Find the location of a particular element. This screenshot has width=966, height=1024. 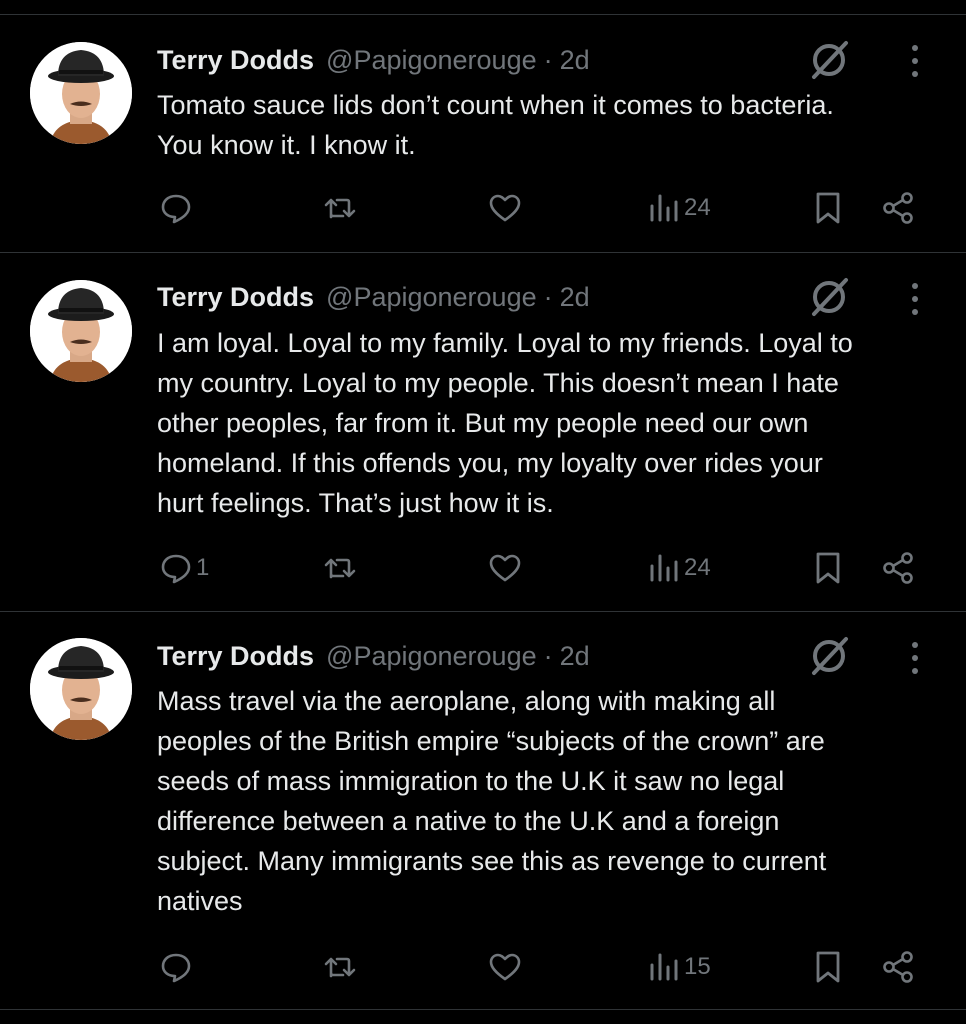

tweet-text-line: natives is located at coordinates (200, 901).